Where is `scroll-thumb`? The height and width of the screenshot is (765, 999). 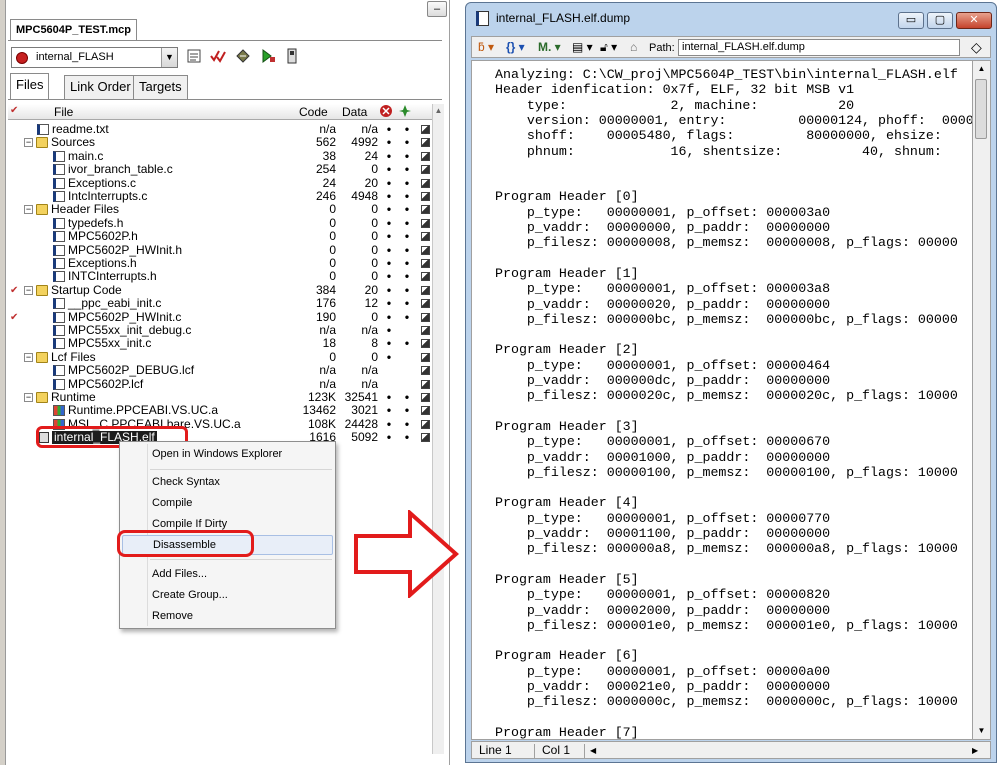
scroll-thumb is located at coordinates (981, 109).